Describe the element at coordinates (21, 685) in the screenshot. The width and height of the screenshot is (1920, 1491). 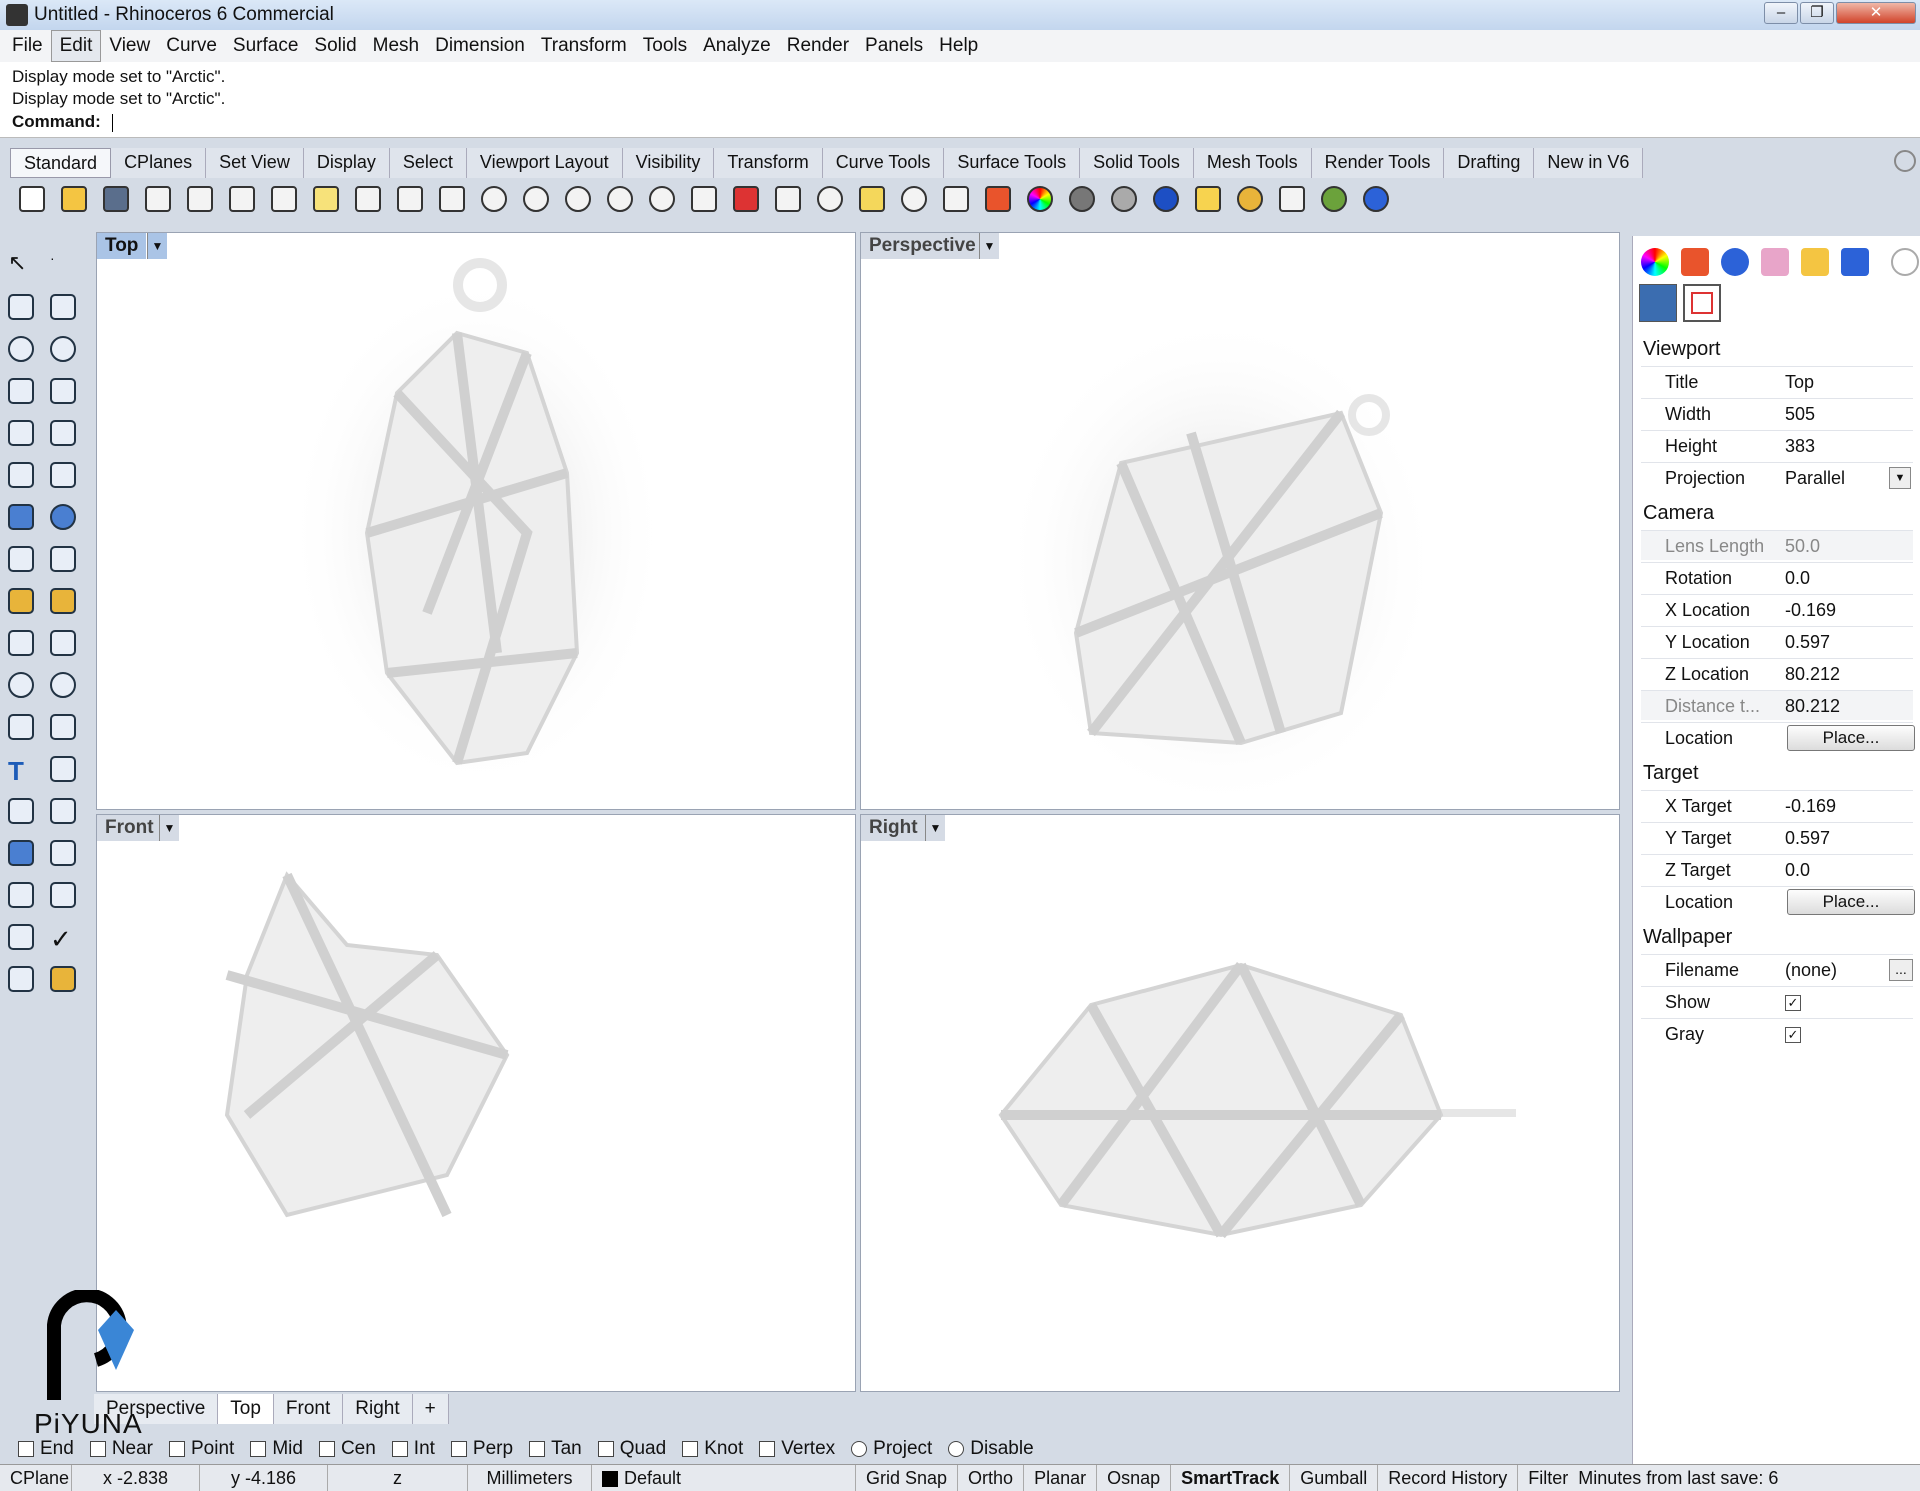
I see `group-icon` at that location.